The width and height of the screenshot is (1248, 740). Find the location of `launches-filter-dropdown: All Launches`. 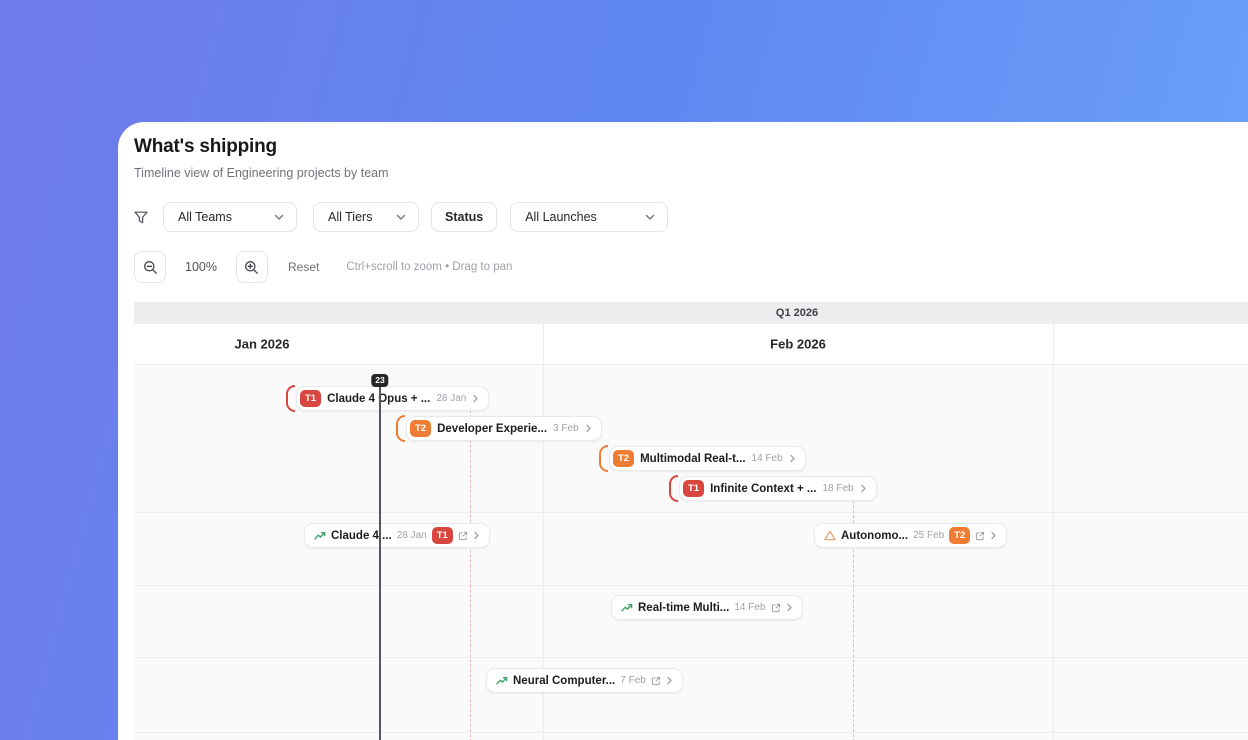

launches-filter-dropdown: All Launches is located at coordinates (589, 217).